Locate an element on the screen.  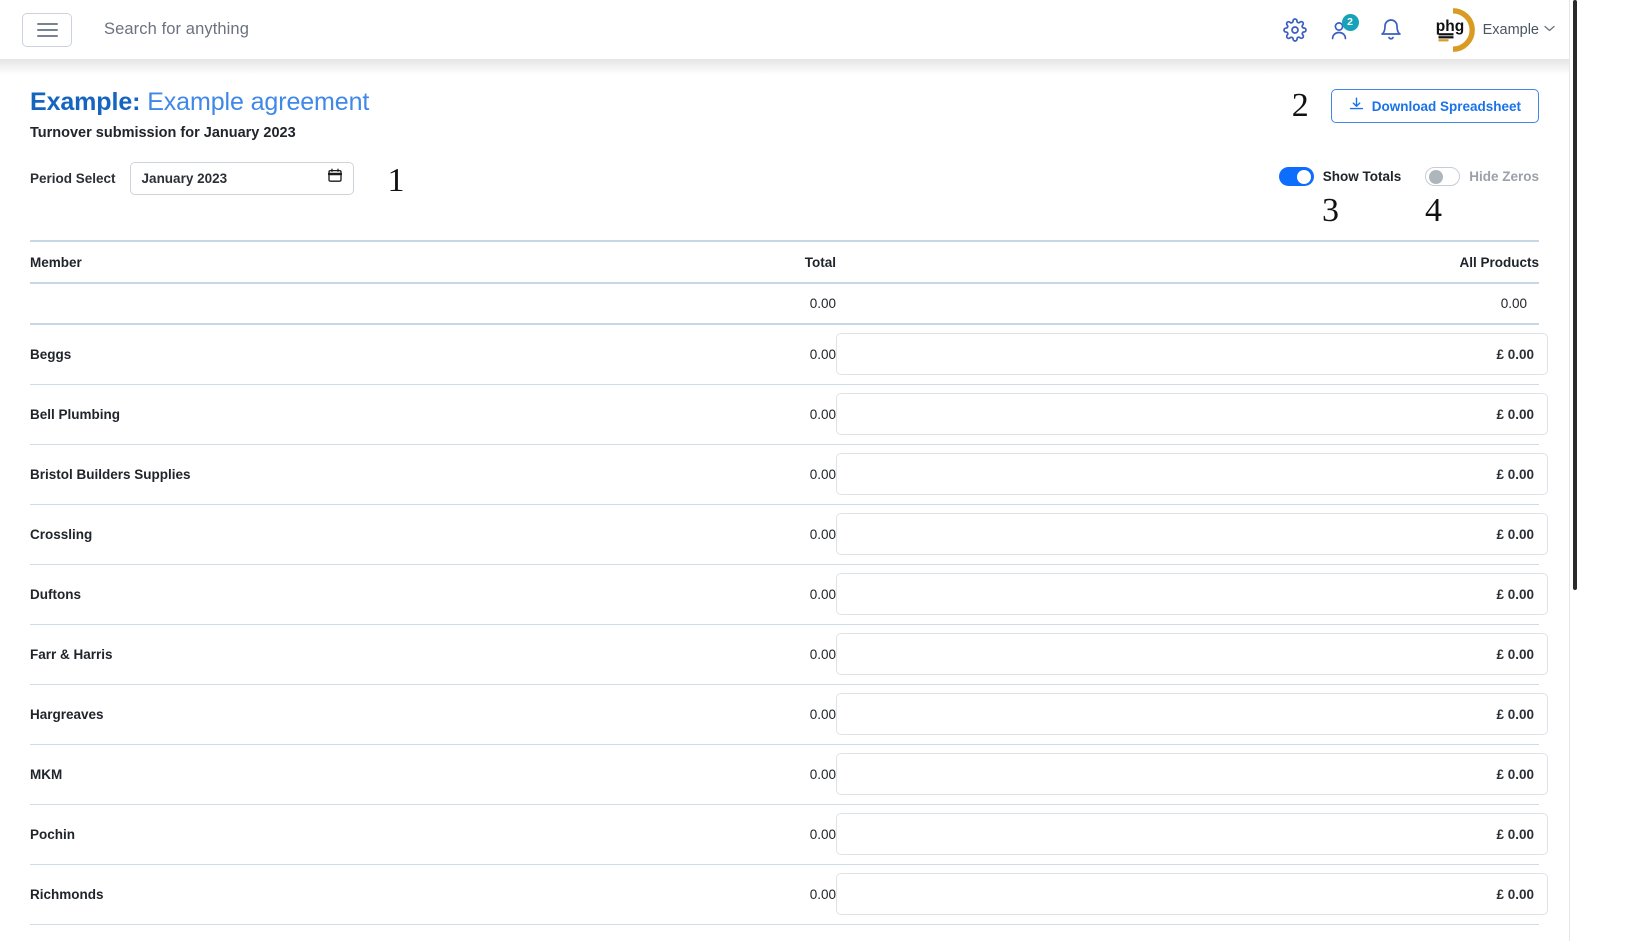
totals-row-products: 0.00 is located at coordinates (1187, 304).